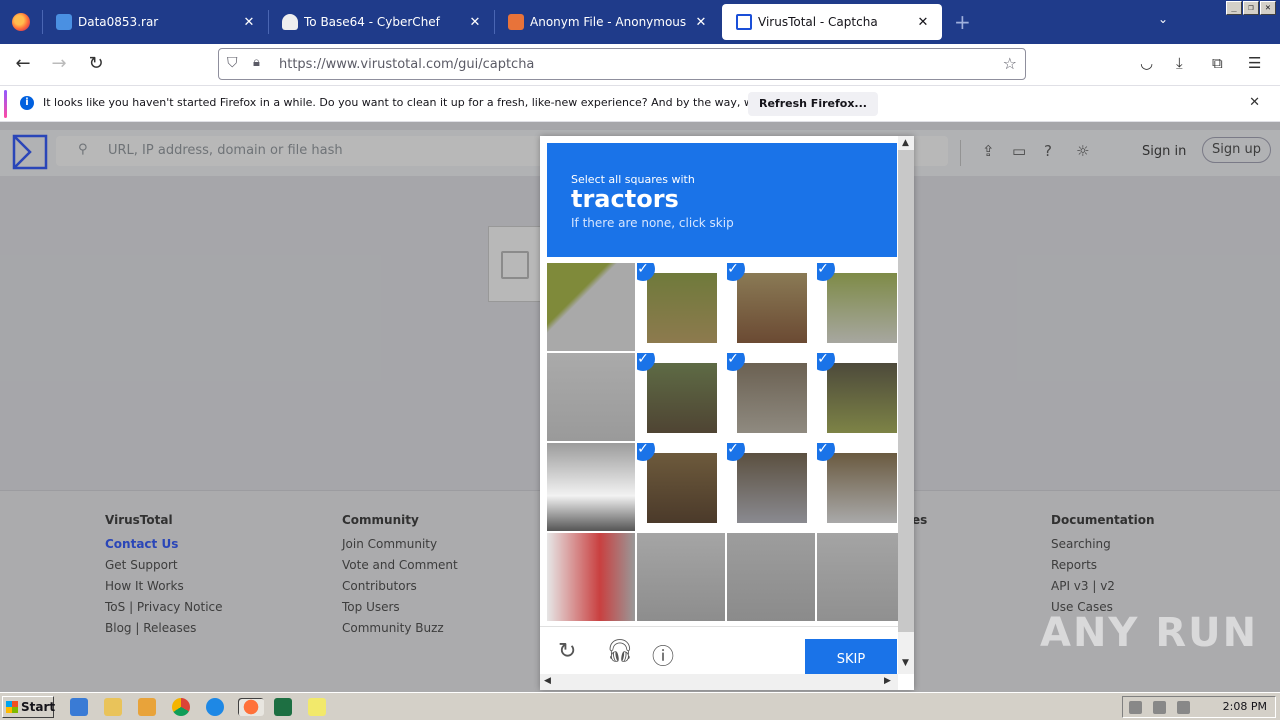 Image resolution: width=1280 pixels, height=720 pixels. Describe the element at coordinates (832, 22) in the screenshot. I see `tab-virustotal: VirusTotal - Captcha ✕` at that location.